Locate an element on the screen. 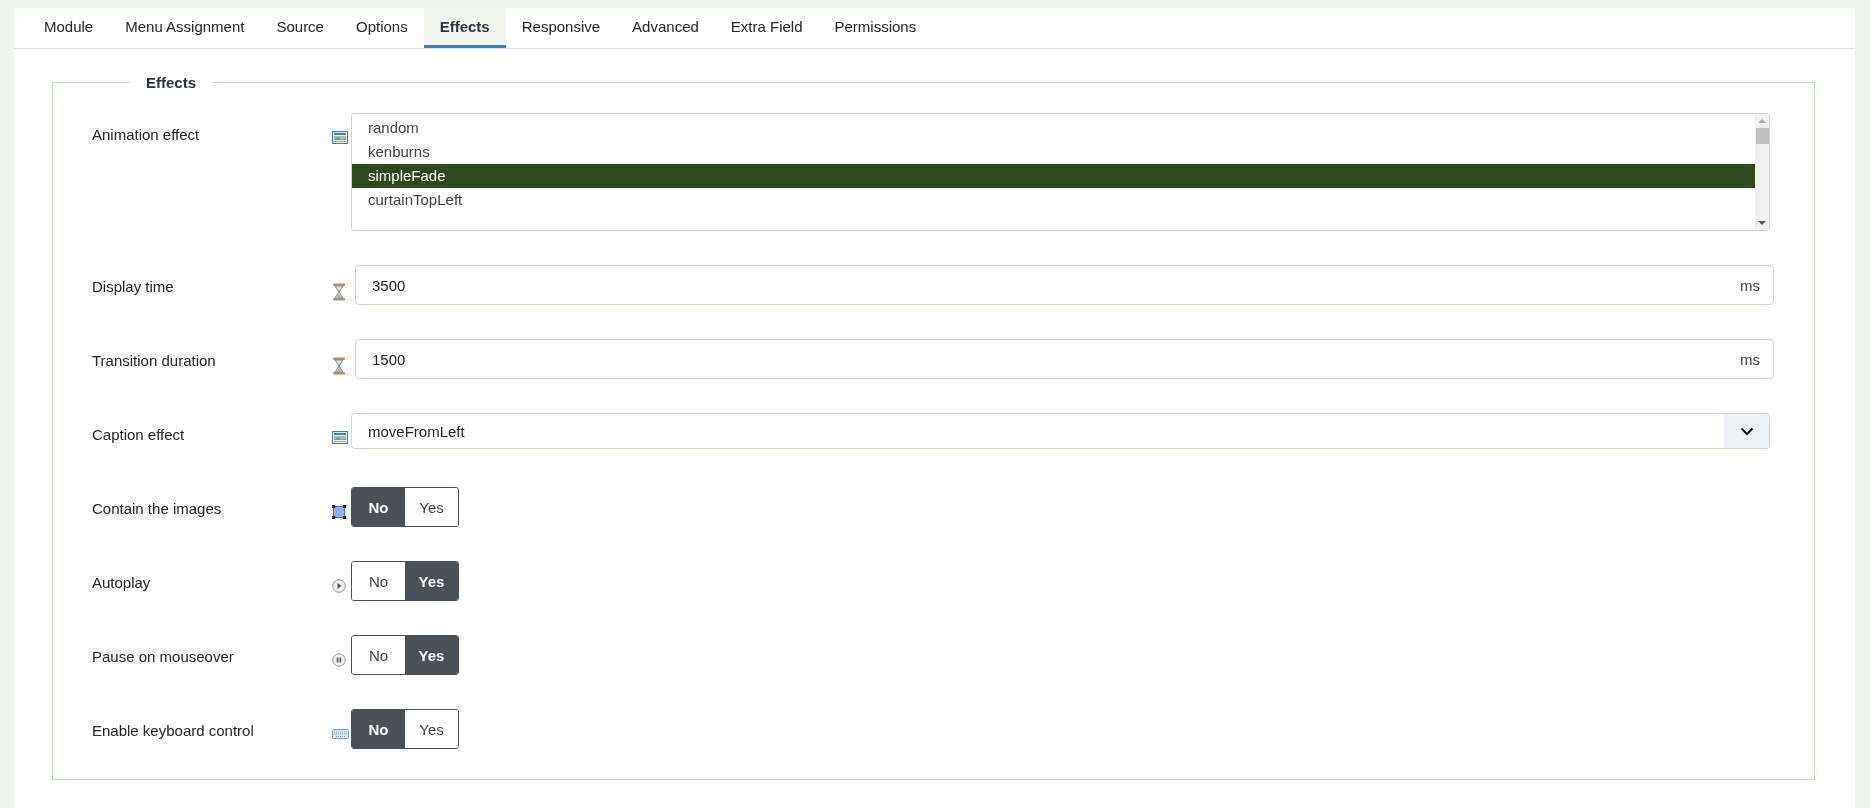 The height and width of the screenshot is (808, 1870). field-label: Animation effect is located at coordinates (146, 134).